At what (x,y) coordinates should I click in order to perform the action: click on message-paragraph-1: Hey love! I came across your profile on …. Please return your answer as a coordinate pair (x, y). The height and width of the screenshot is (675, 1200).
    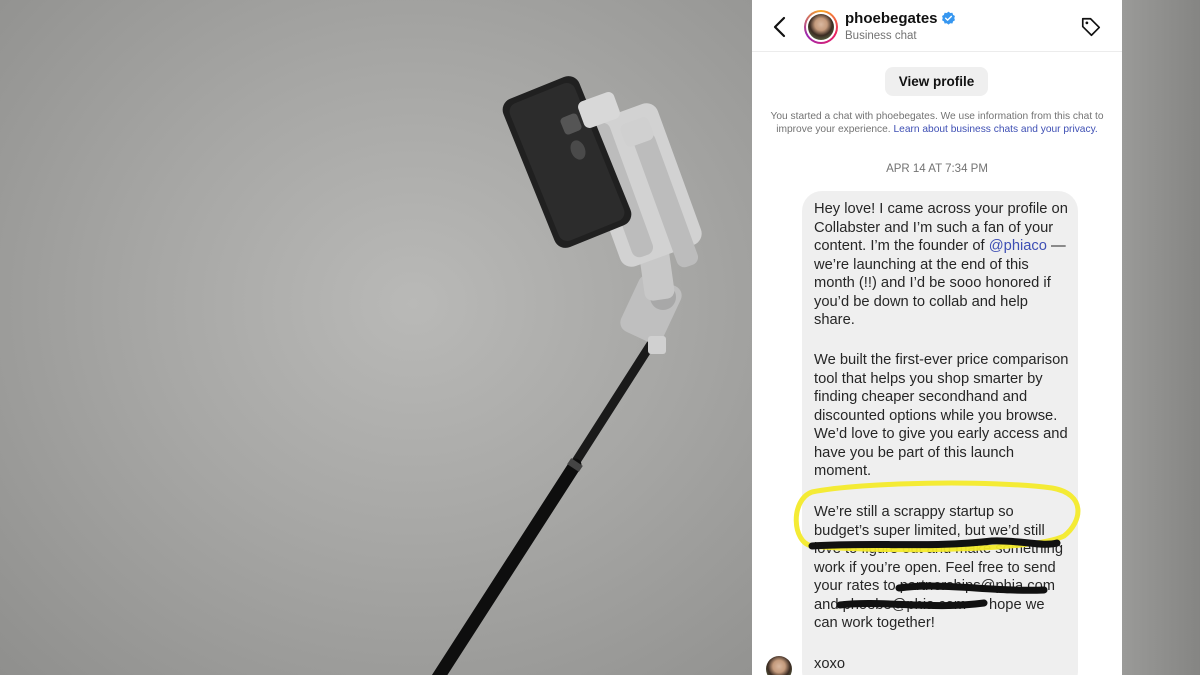
    Looking at the image, I should click on (942, 265).